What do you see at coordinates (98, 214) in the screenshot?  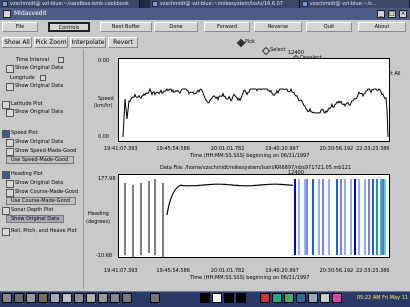 I see `heading-plot-ylabel: Heading` at bounding box center [98, 214].